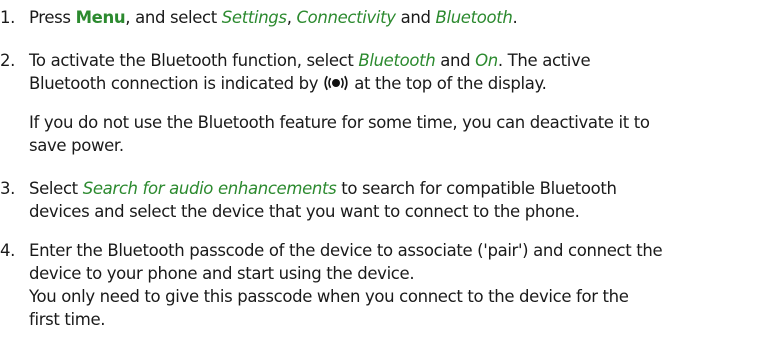 The height and width of the screenshot is (352, 762). What do you see at coordinates (291, 17) in the screenshot?
I see `text-run: ,` at bounding box center [291, 17].